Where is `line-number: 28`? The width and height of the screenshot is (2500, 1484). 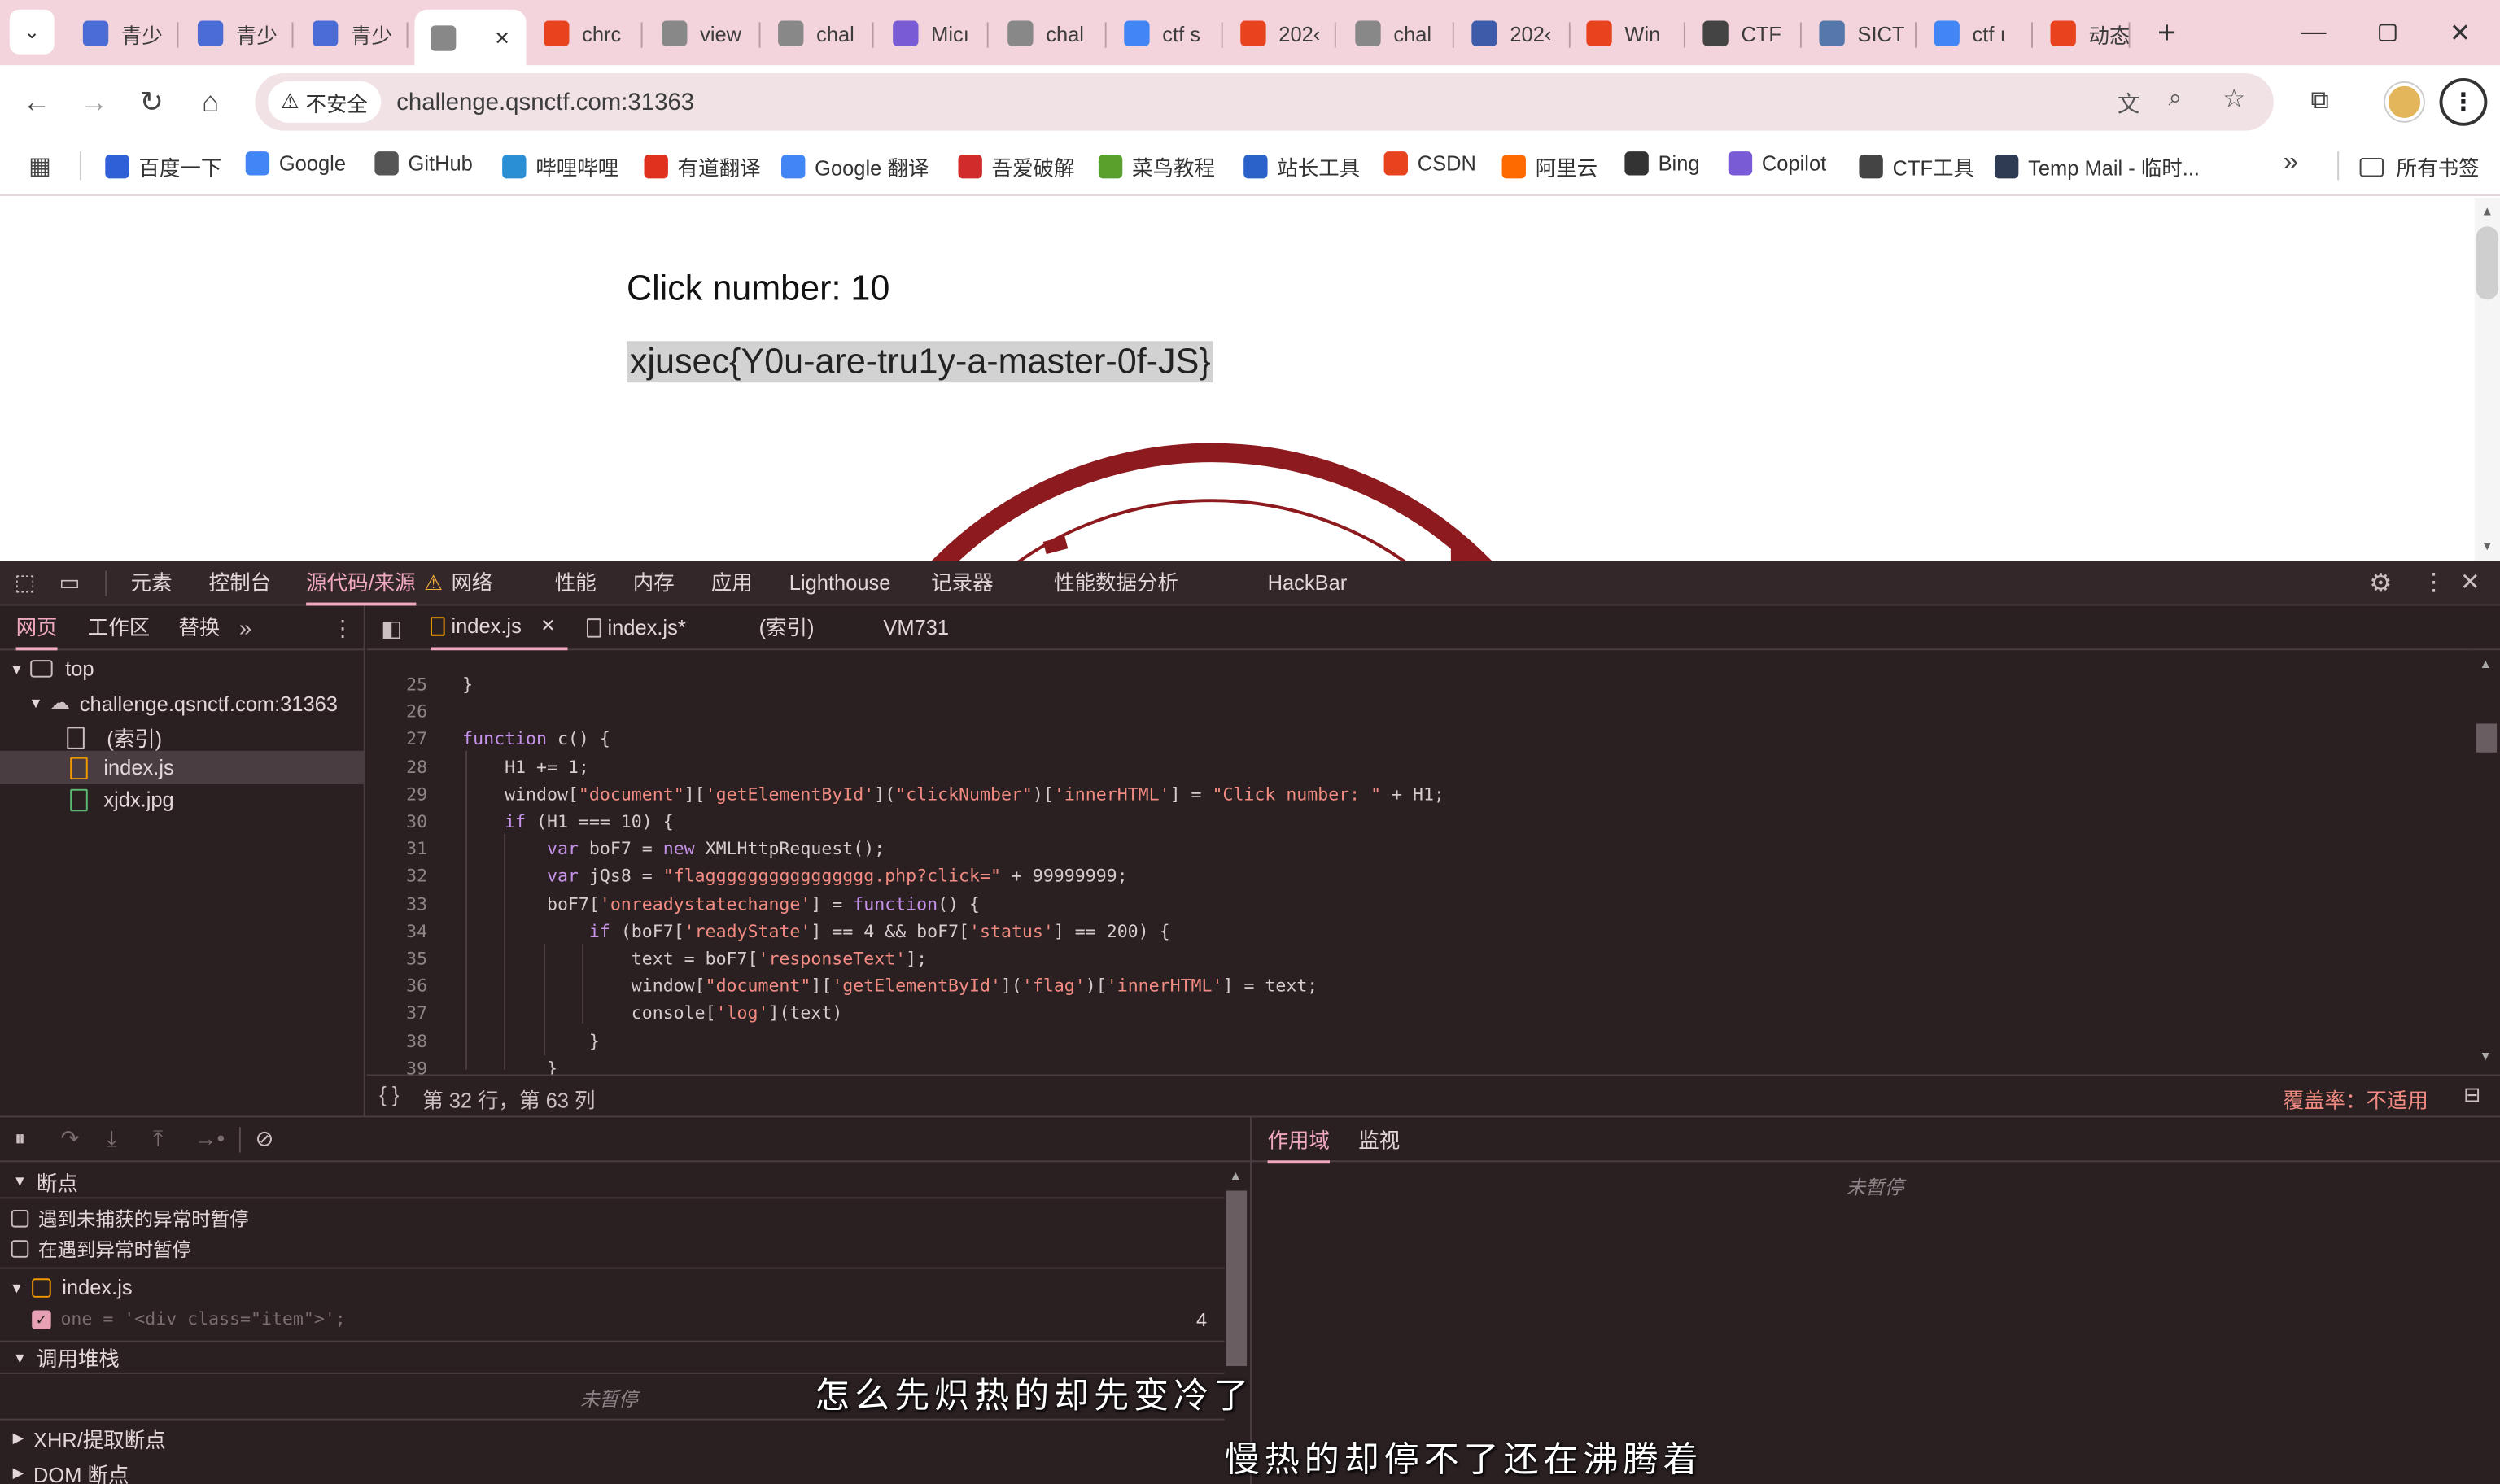
line-number: 28 is located at coordinates (403, 767).